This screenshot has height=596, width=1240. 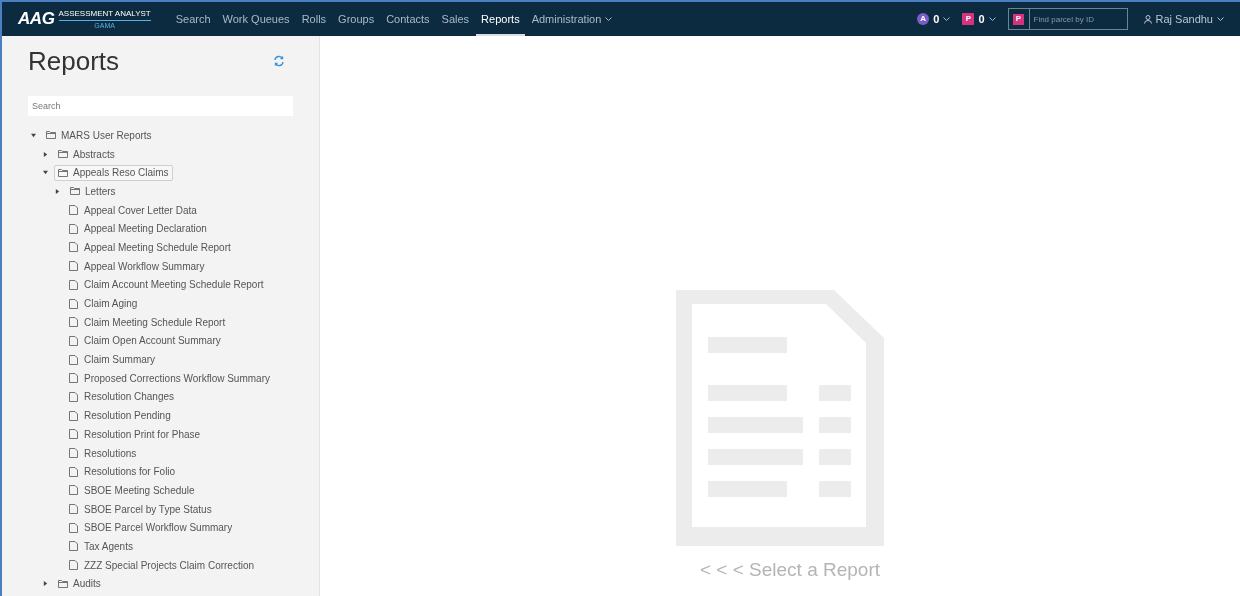 I want to click on search-field: Search, so click(x=160, y=106).